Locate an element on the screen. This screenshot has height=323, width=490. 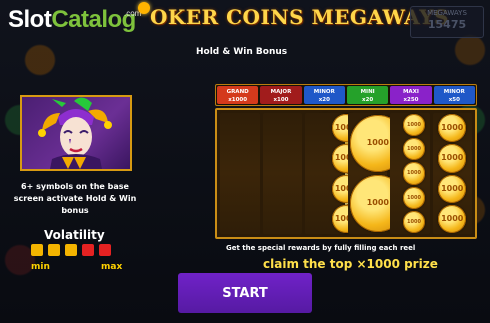
volatility-min-label: min is located at coordinates (40, 267).